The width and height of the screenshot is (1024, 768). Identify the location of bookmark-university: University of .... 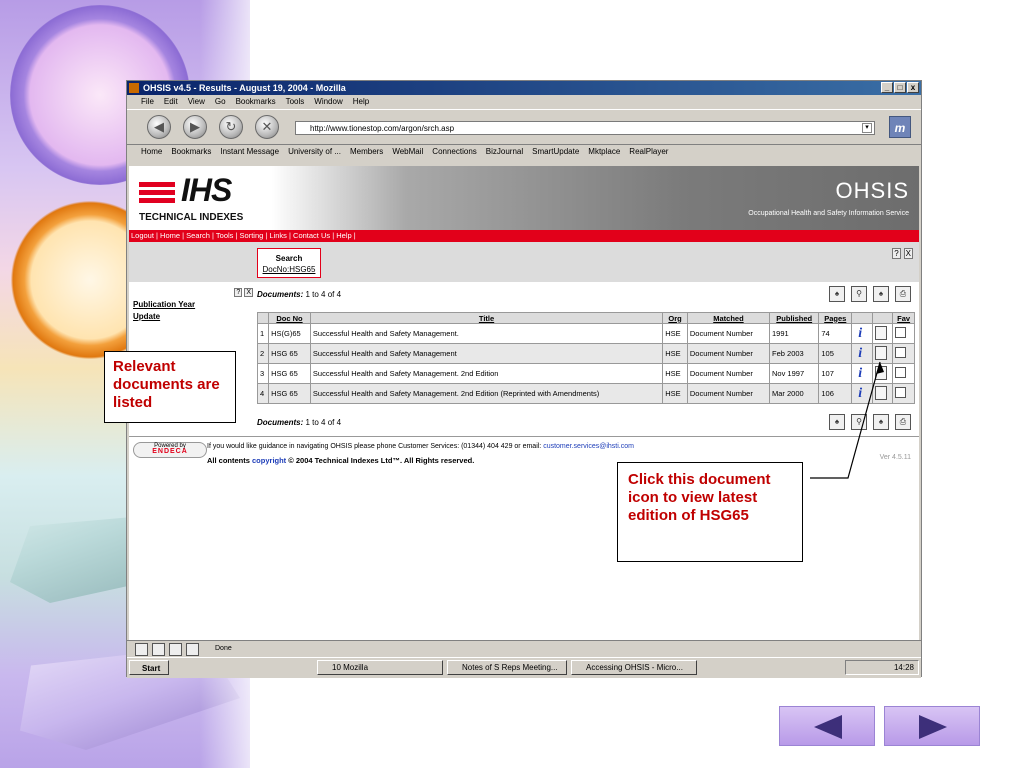
(314, 152).